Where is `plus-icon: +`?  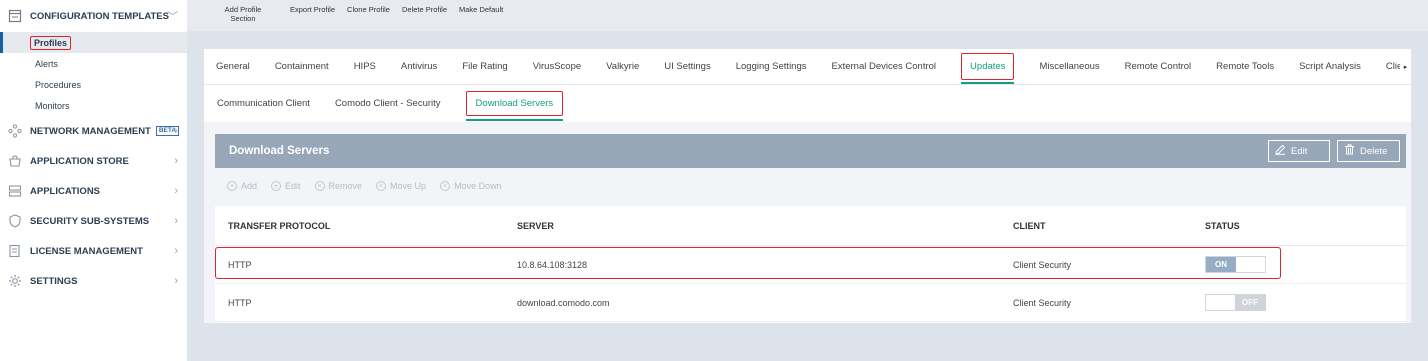 plus-icon: + is located at coordinates (276, 186).